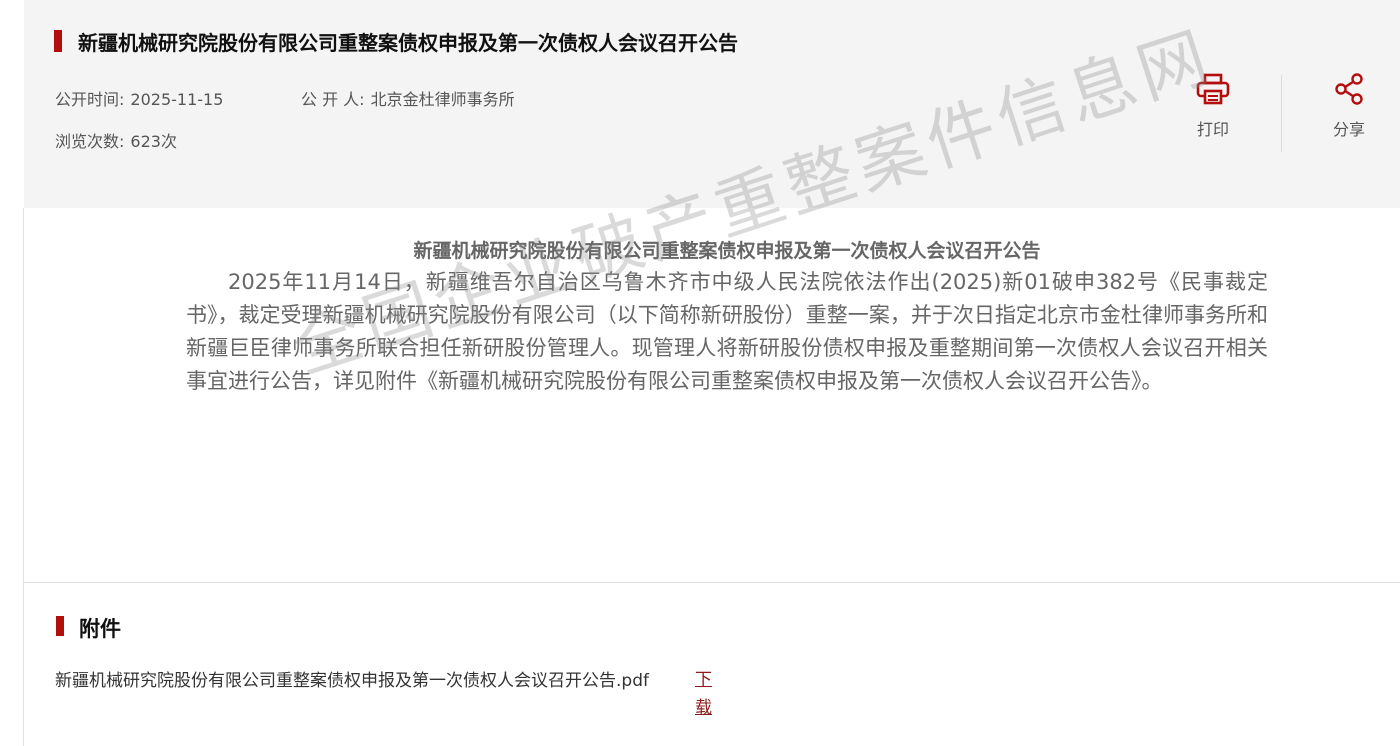 The height and width of the screenshot is (746, 1400). I want to click on publisher-label: 公 开 人:, so click(333, 99).